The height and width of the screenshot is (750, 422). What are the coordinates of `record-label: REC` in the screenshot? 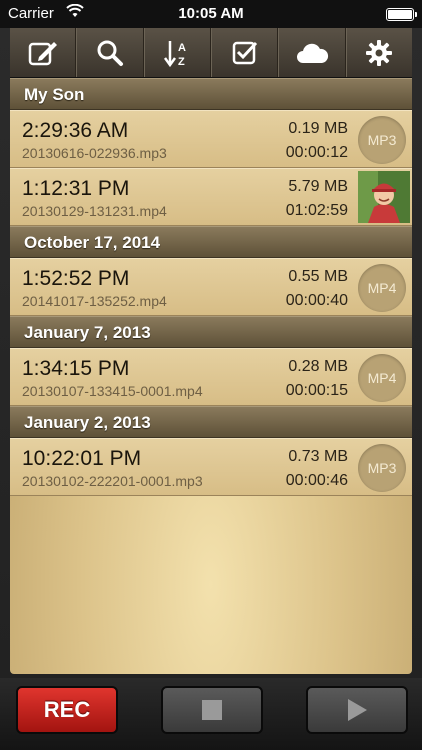 It's located at (67, 709).